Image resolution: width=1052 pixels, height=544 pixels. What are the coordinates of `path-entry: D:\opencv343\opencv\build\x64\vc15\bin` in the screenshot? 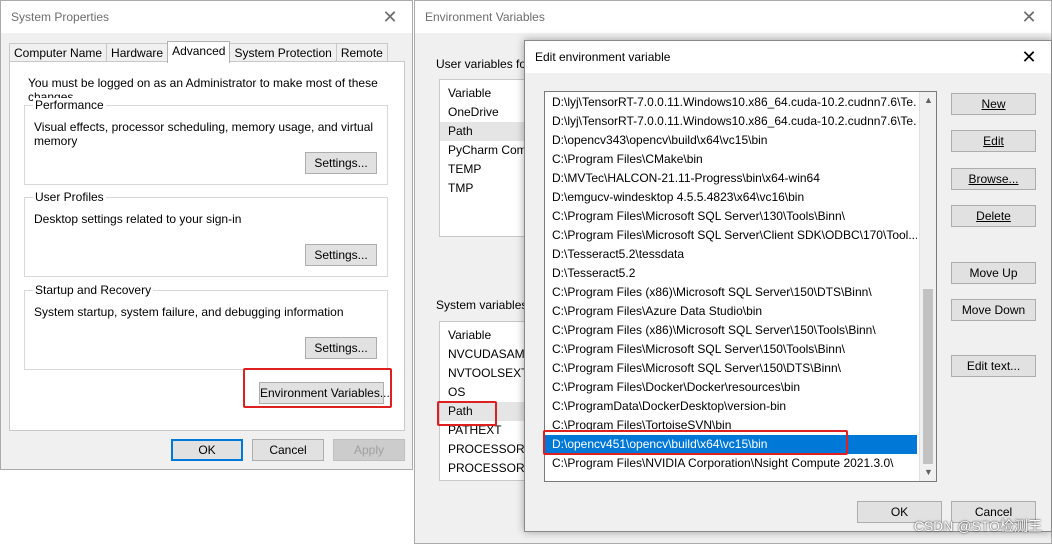 It's located at (731, 140).